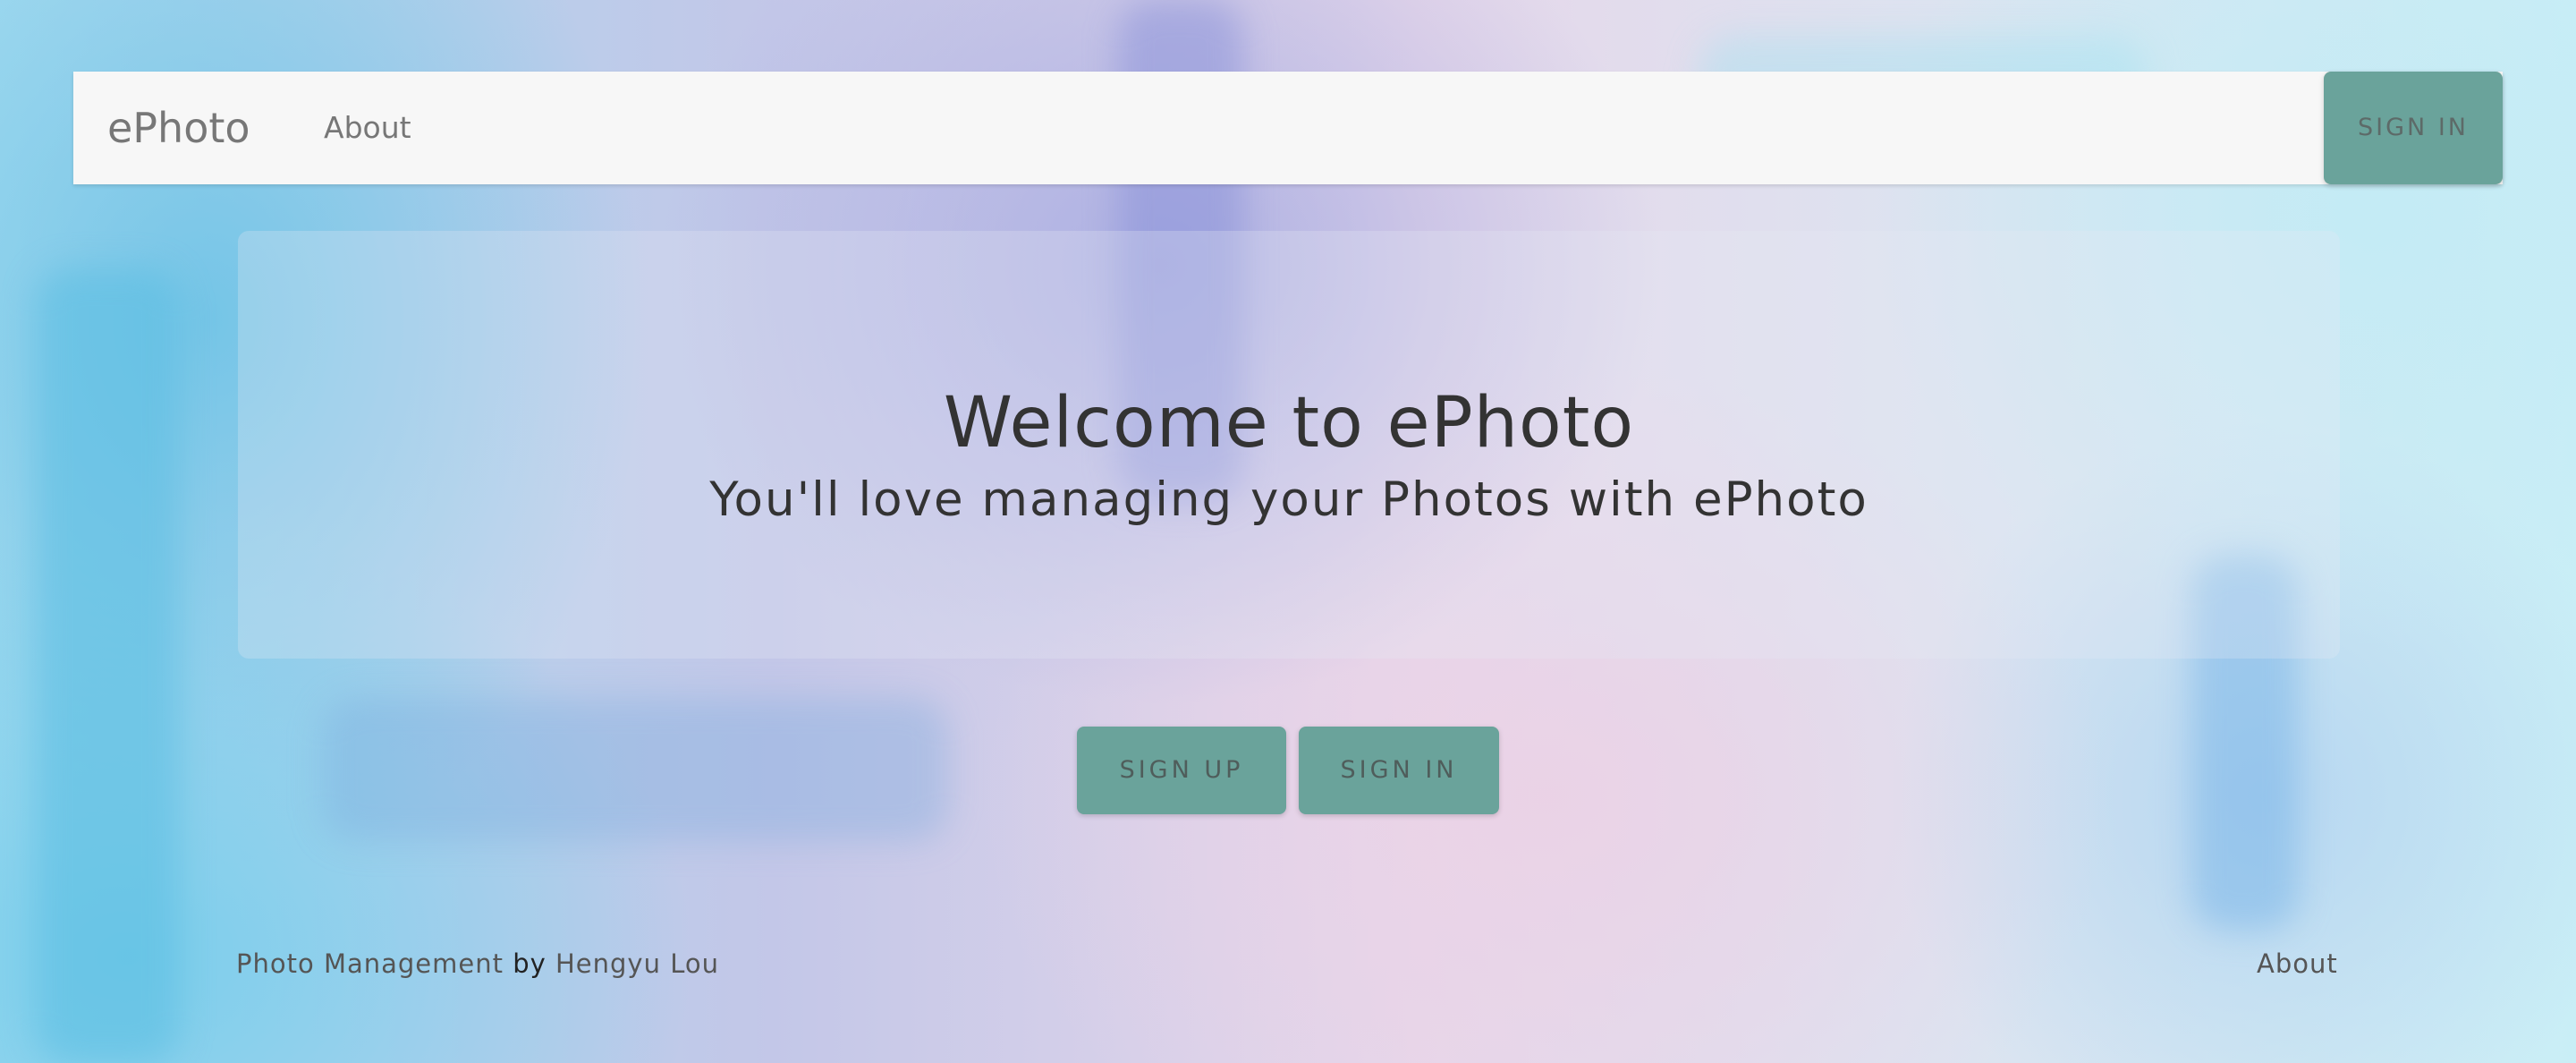  Describe the element at coordinates (178, 128) in the screenshot. I see `brand-logo: ePhoto` at that location.